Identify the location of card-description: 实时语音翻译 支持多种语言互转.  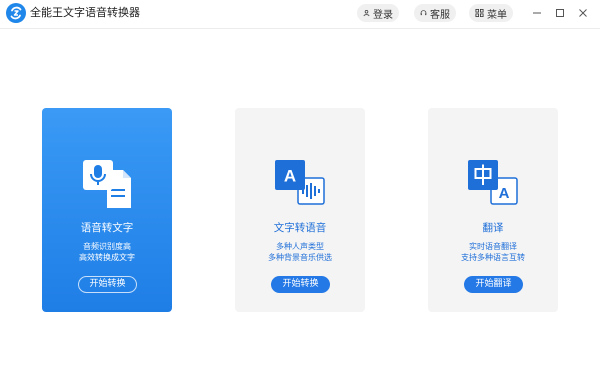
(493, 252).